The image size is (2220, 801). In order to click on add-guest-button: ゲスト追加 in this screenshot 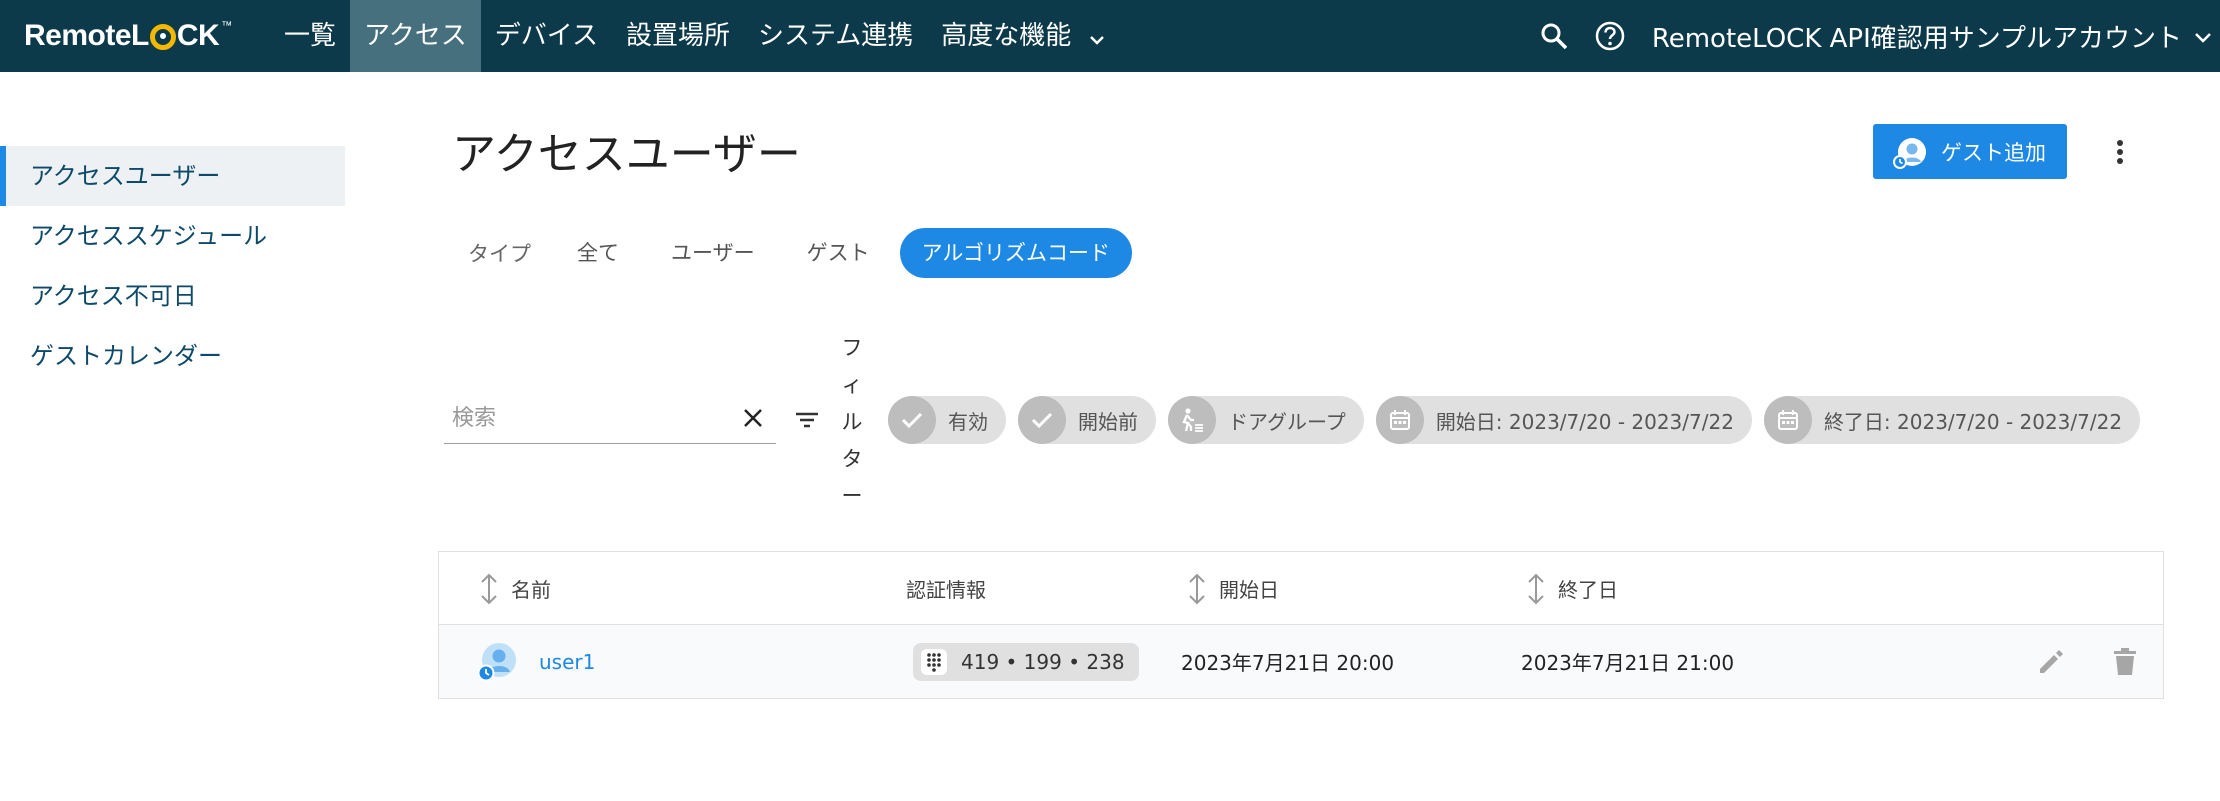, I will do `click(1970, 151)`.